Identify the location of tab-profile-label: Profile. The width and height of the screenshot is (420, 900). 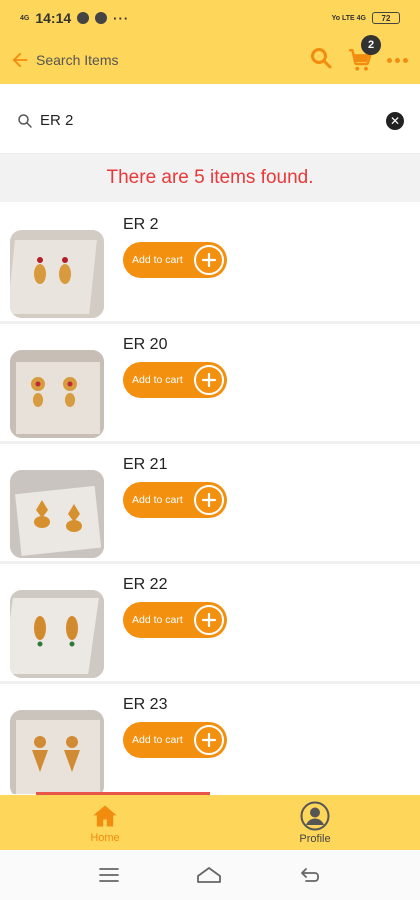
(315, 838).